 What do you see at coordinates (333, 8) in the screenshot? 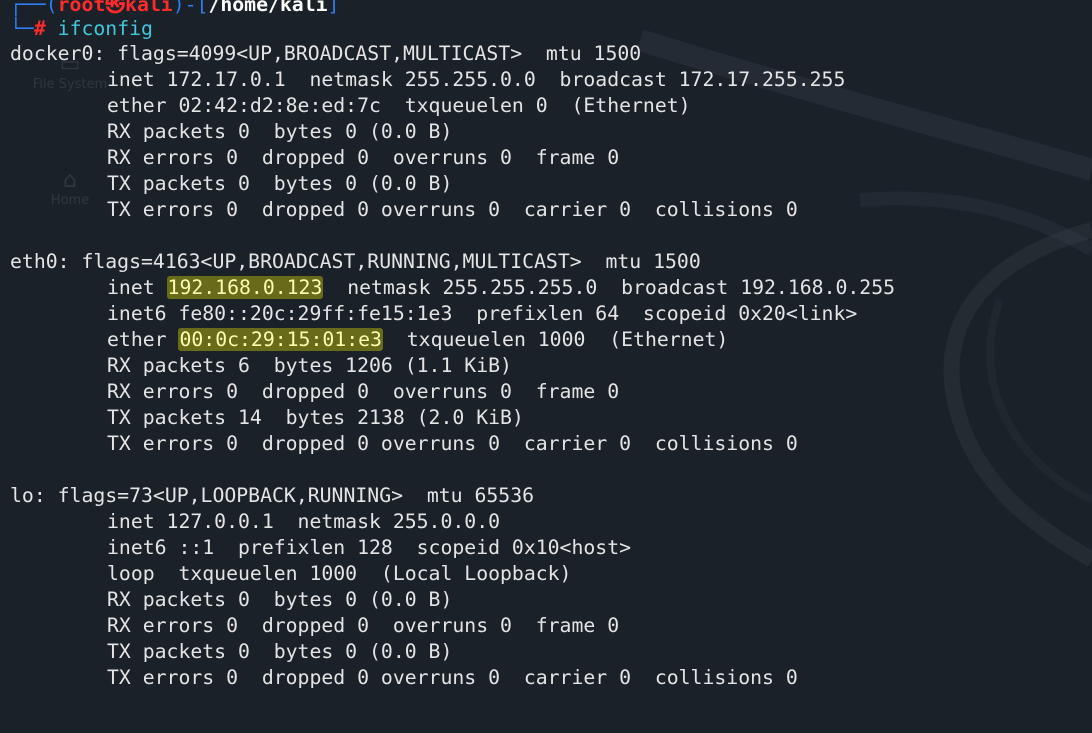
I see `prompt-close: ]` at bounding box center [333, 8].